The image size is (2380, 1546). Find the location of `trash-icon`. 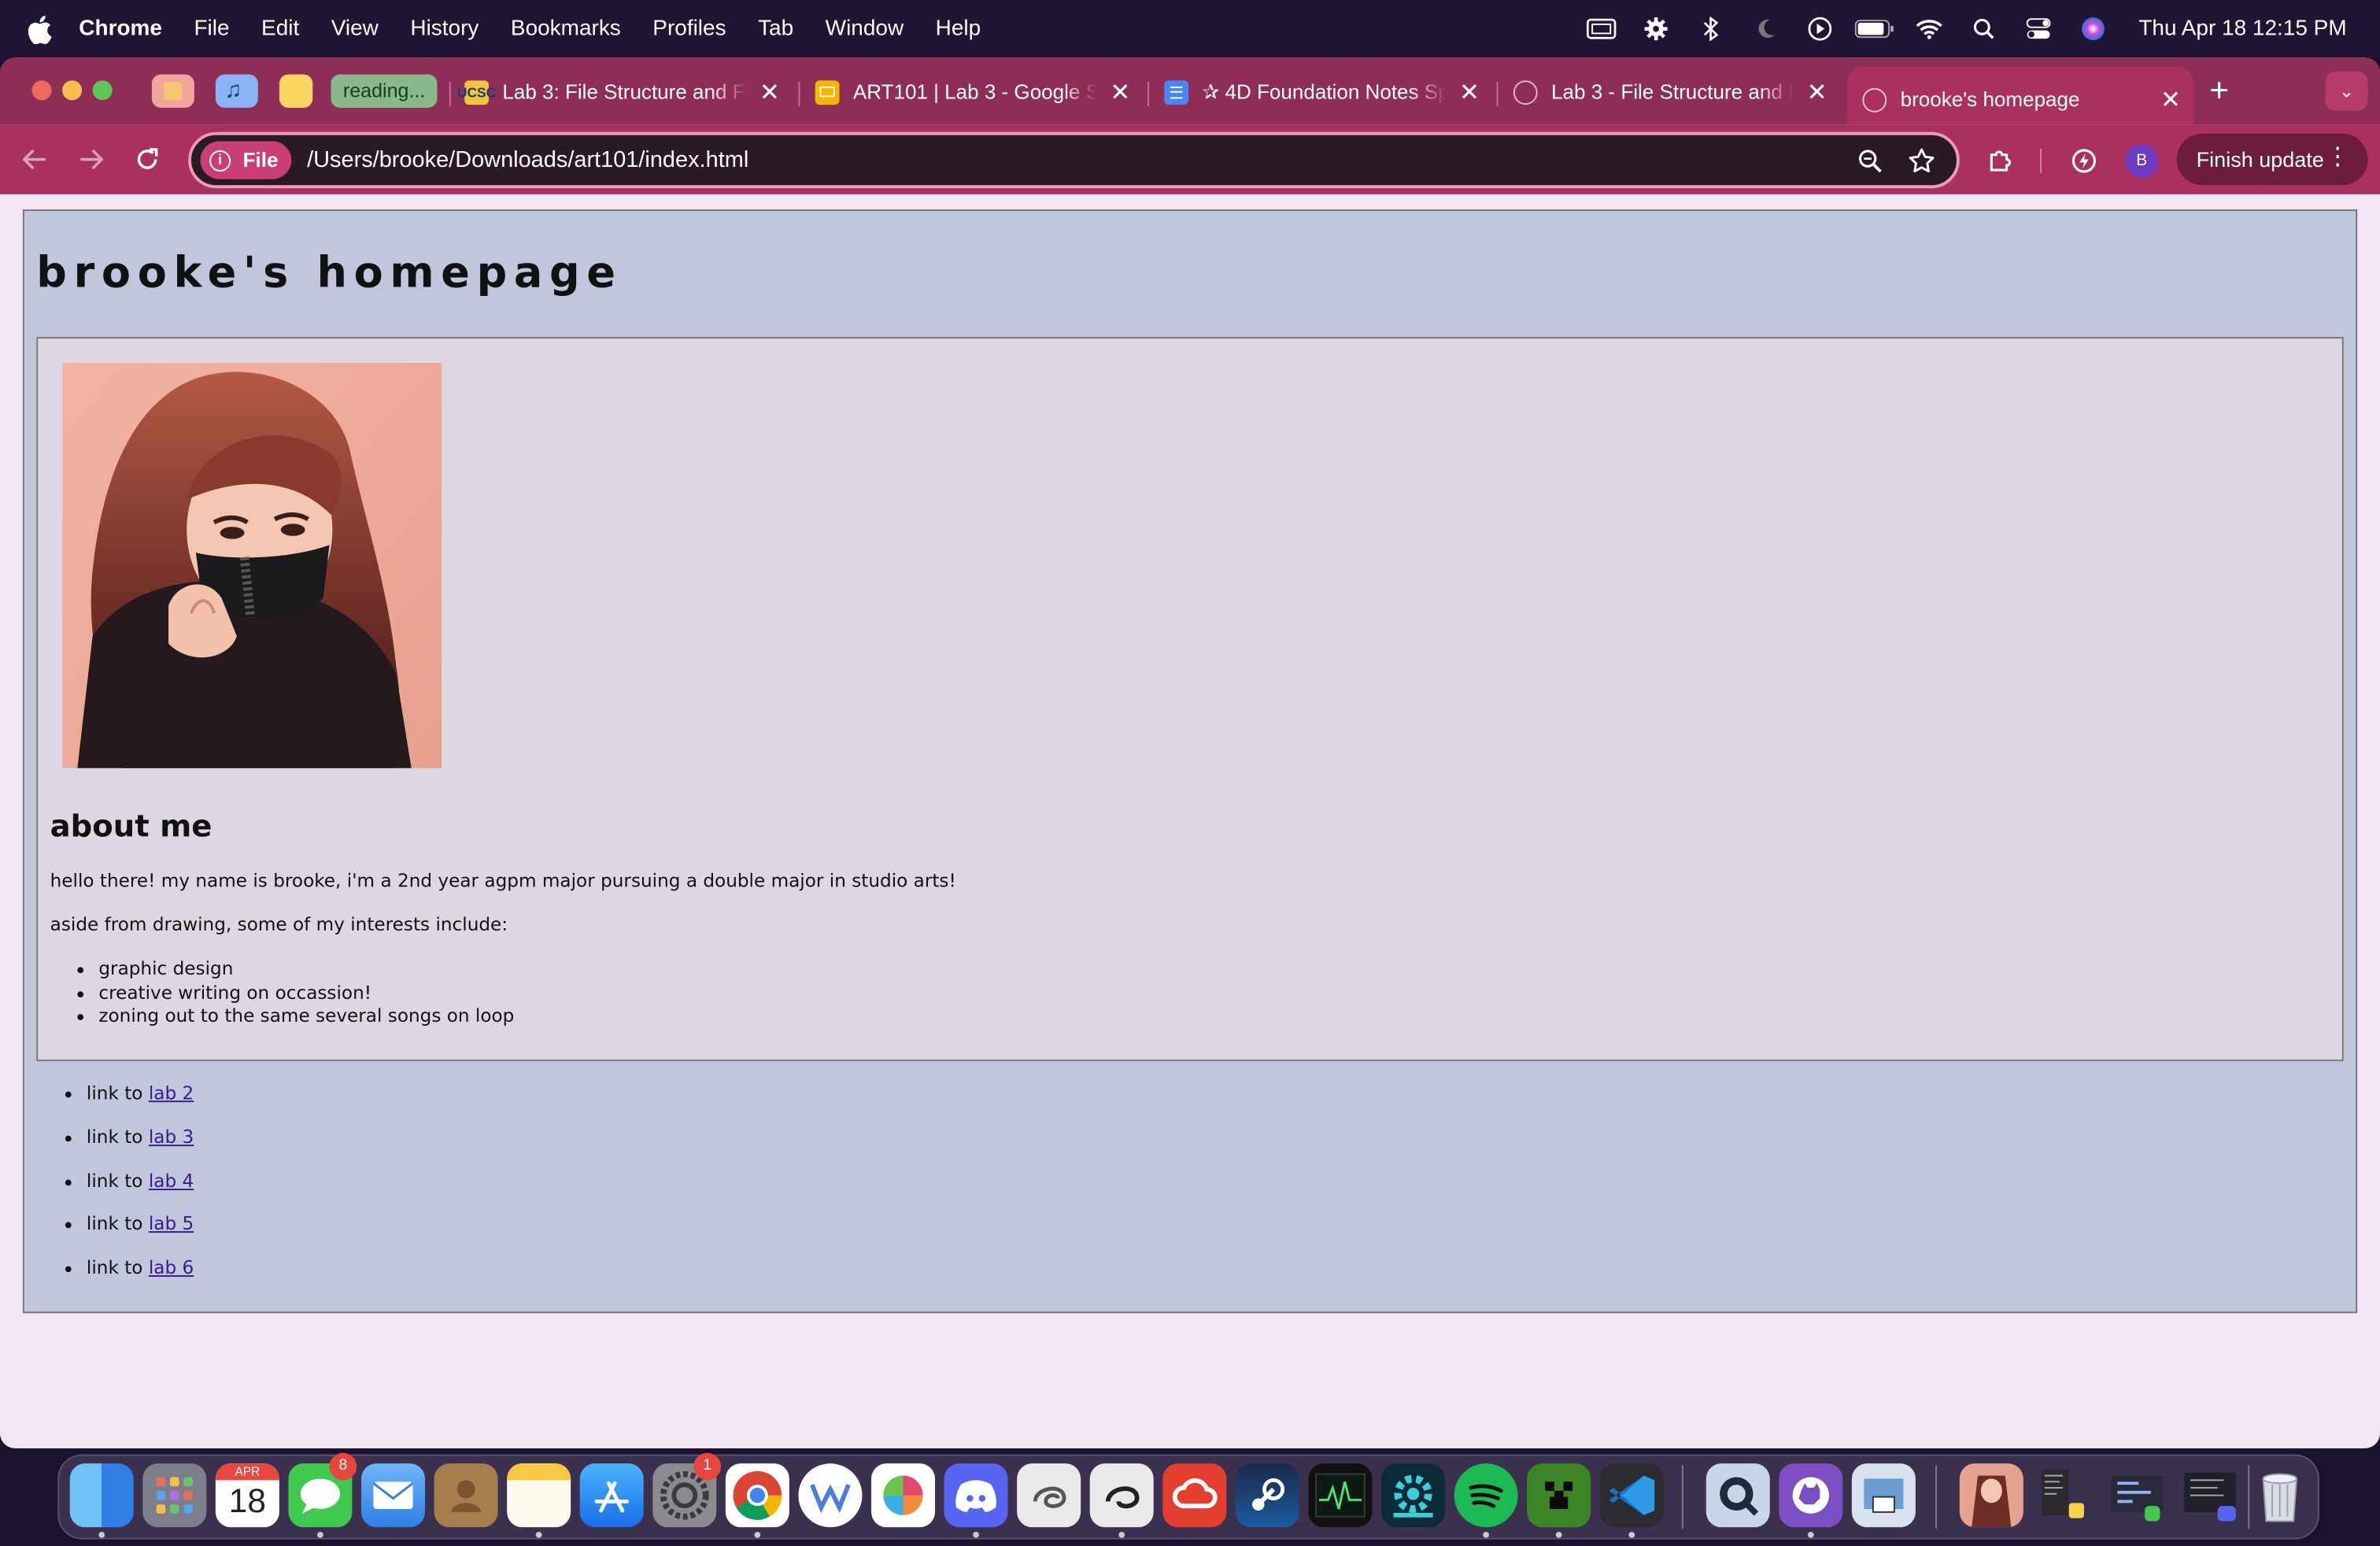

trash-icon is located at coordinates (2280, 1495).